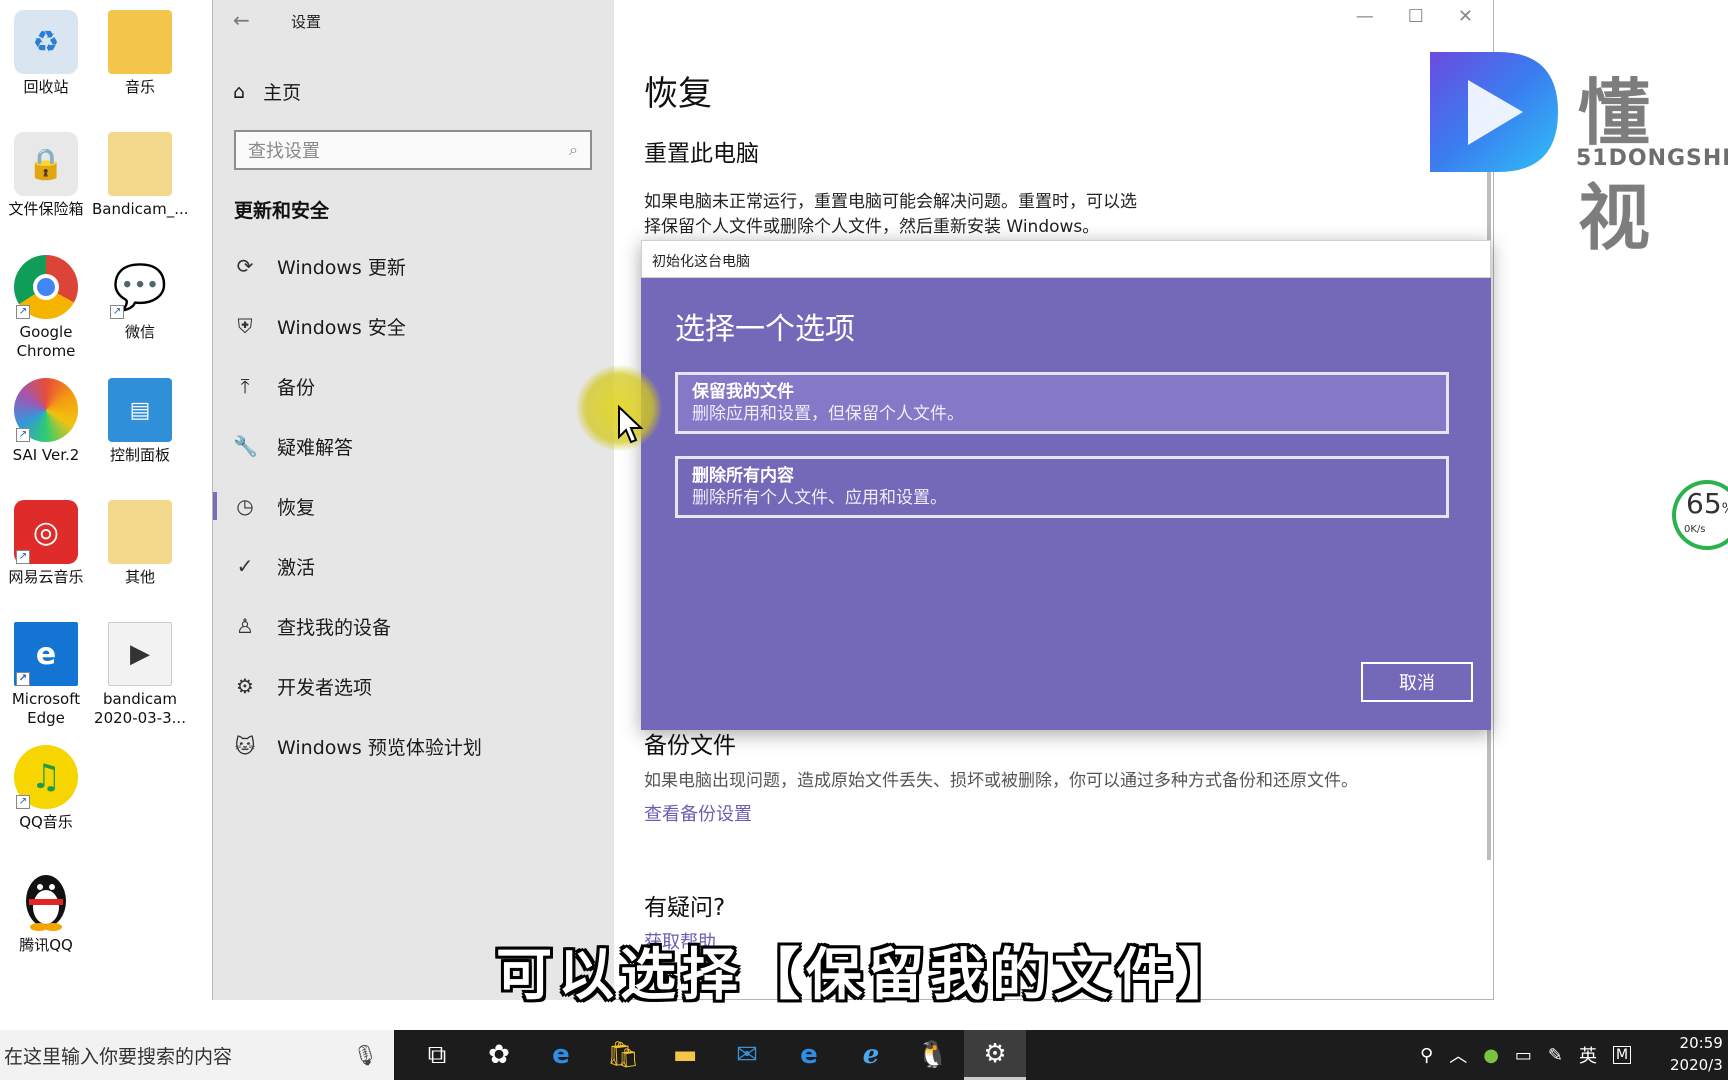 The width and height of the screenshot is (1728, 1080). I want to click on cancel-button: 取消, so click(1417, 682).